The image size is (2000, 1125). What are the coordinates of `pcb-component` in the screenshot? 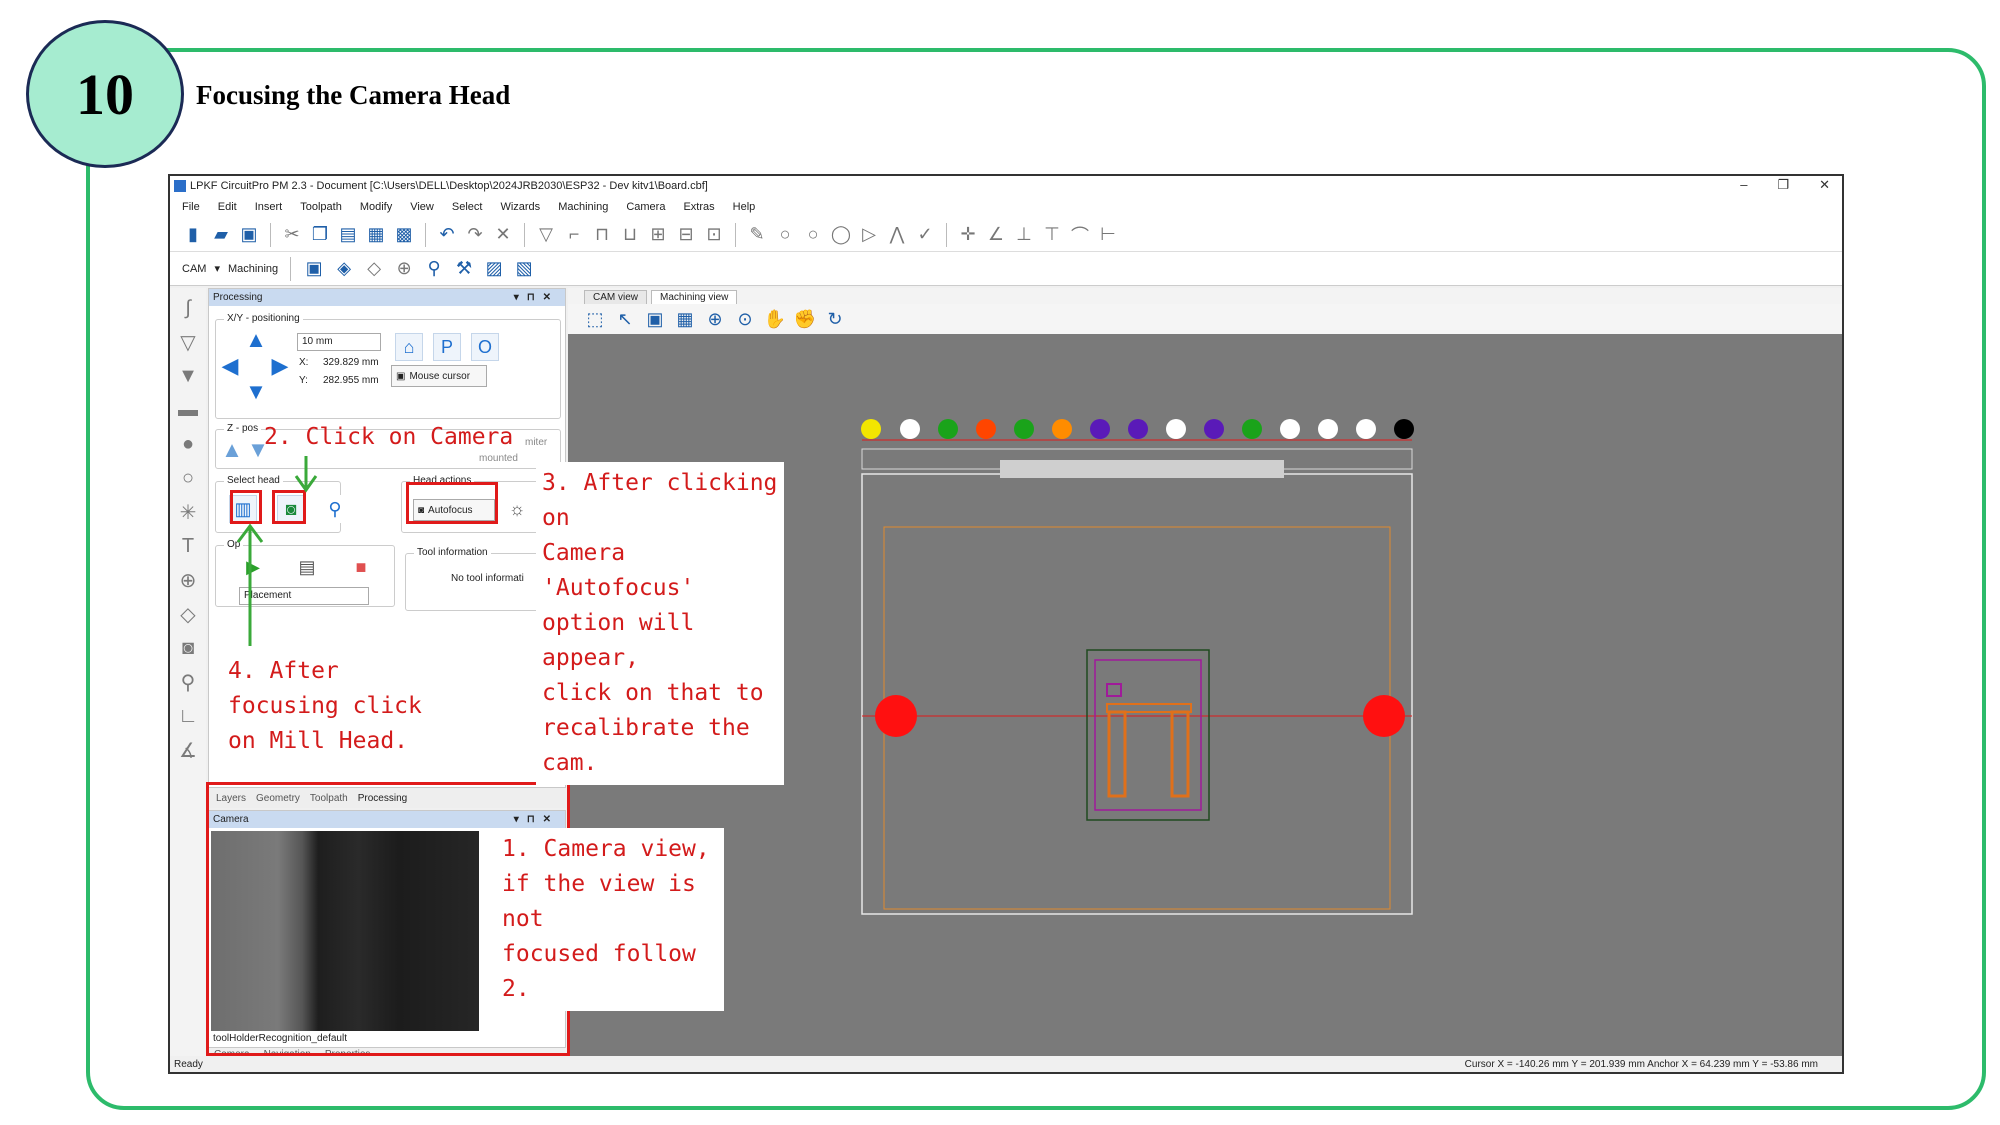 It's located at (1114, 690).